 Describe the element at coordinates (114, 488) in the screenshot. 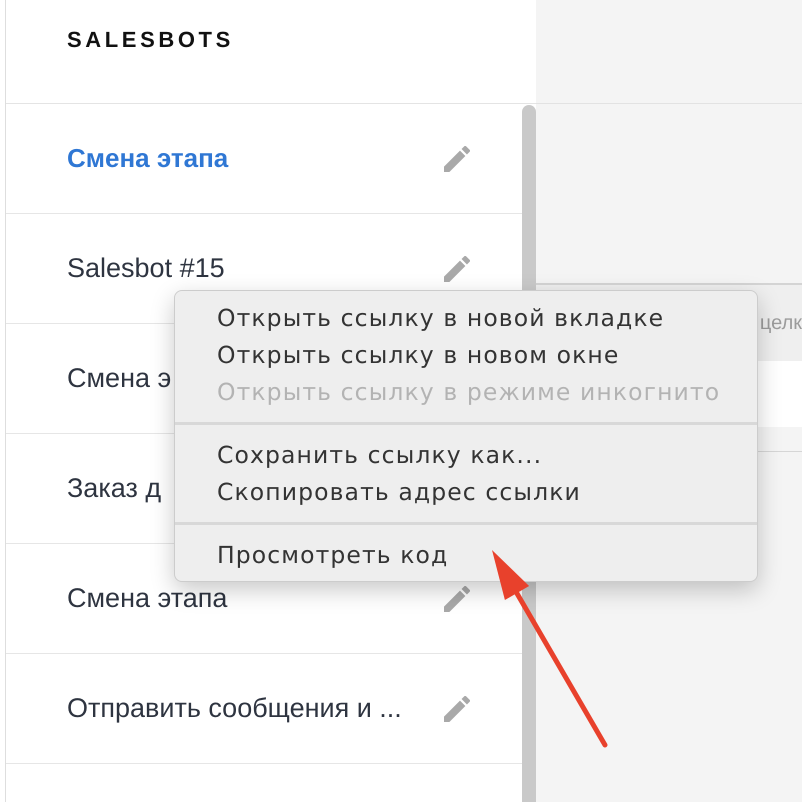

I see `bot-link: Заказ д` at that location.